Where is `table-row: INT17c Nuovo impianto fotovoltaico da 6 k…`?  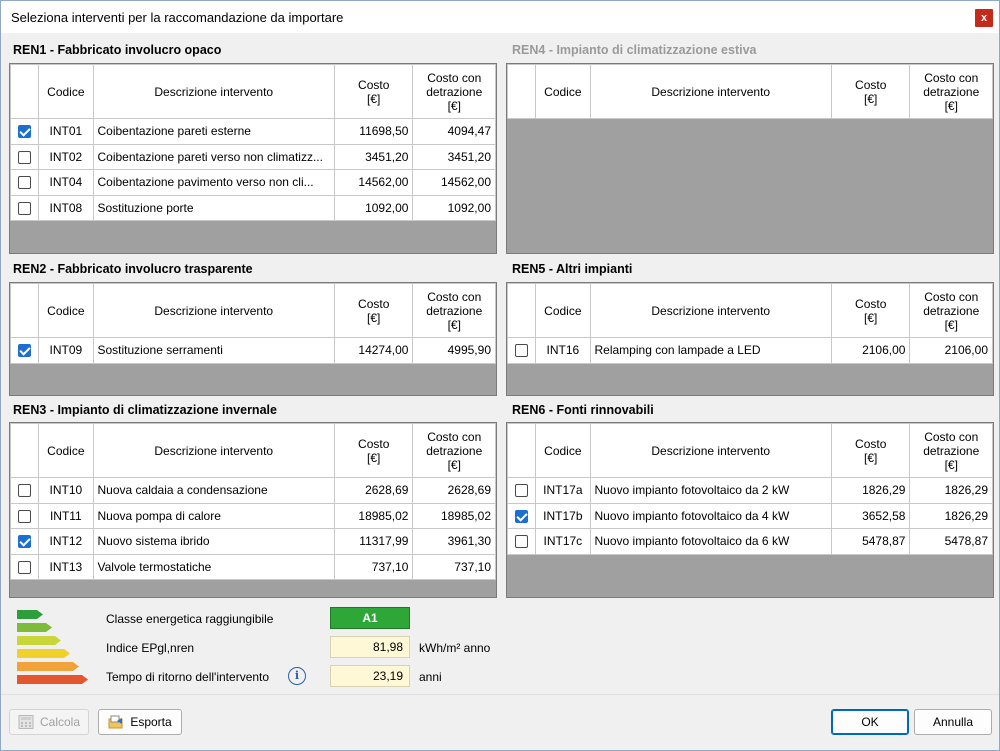 table-row: INT17c Nuovo impianto fotovoltaico da 6 k… is located at coordinates (749, 541).